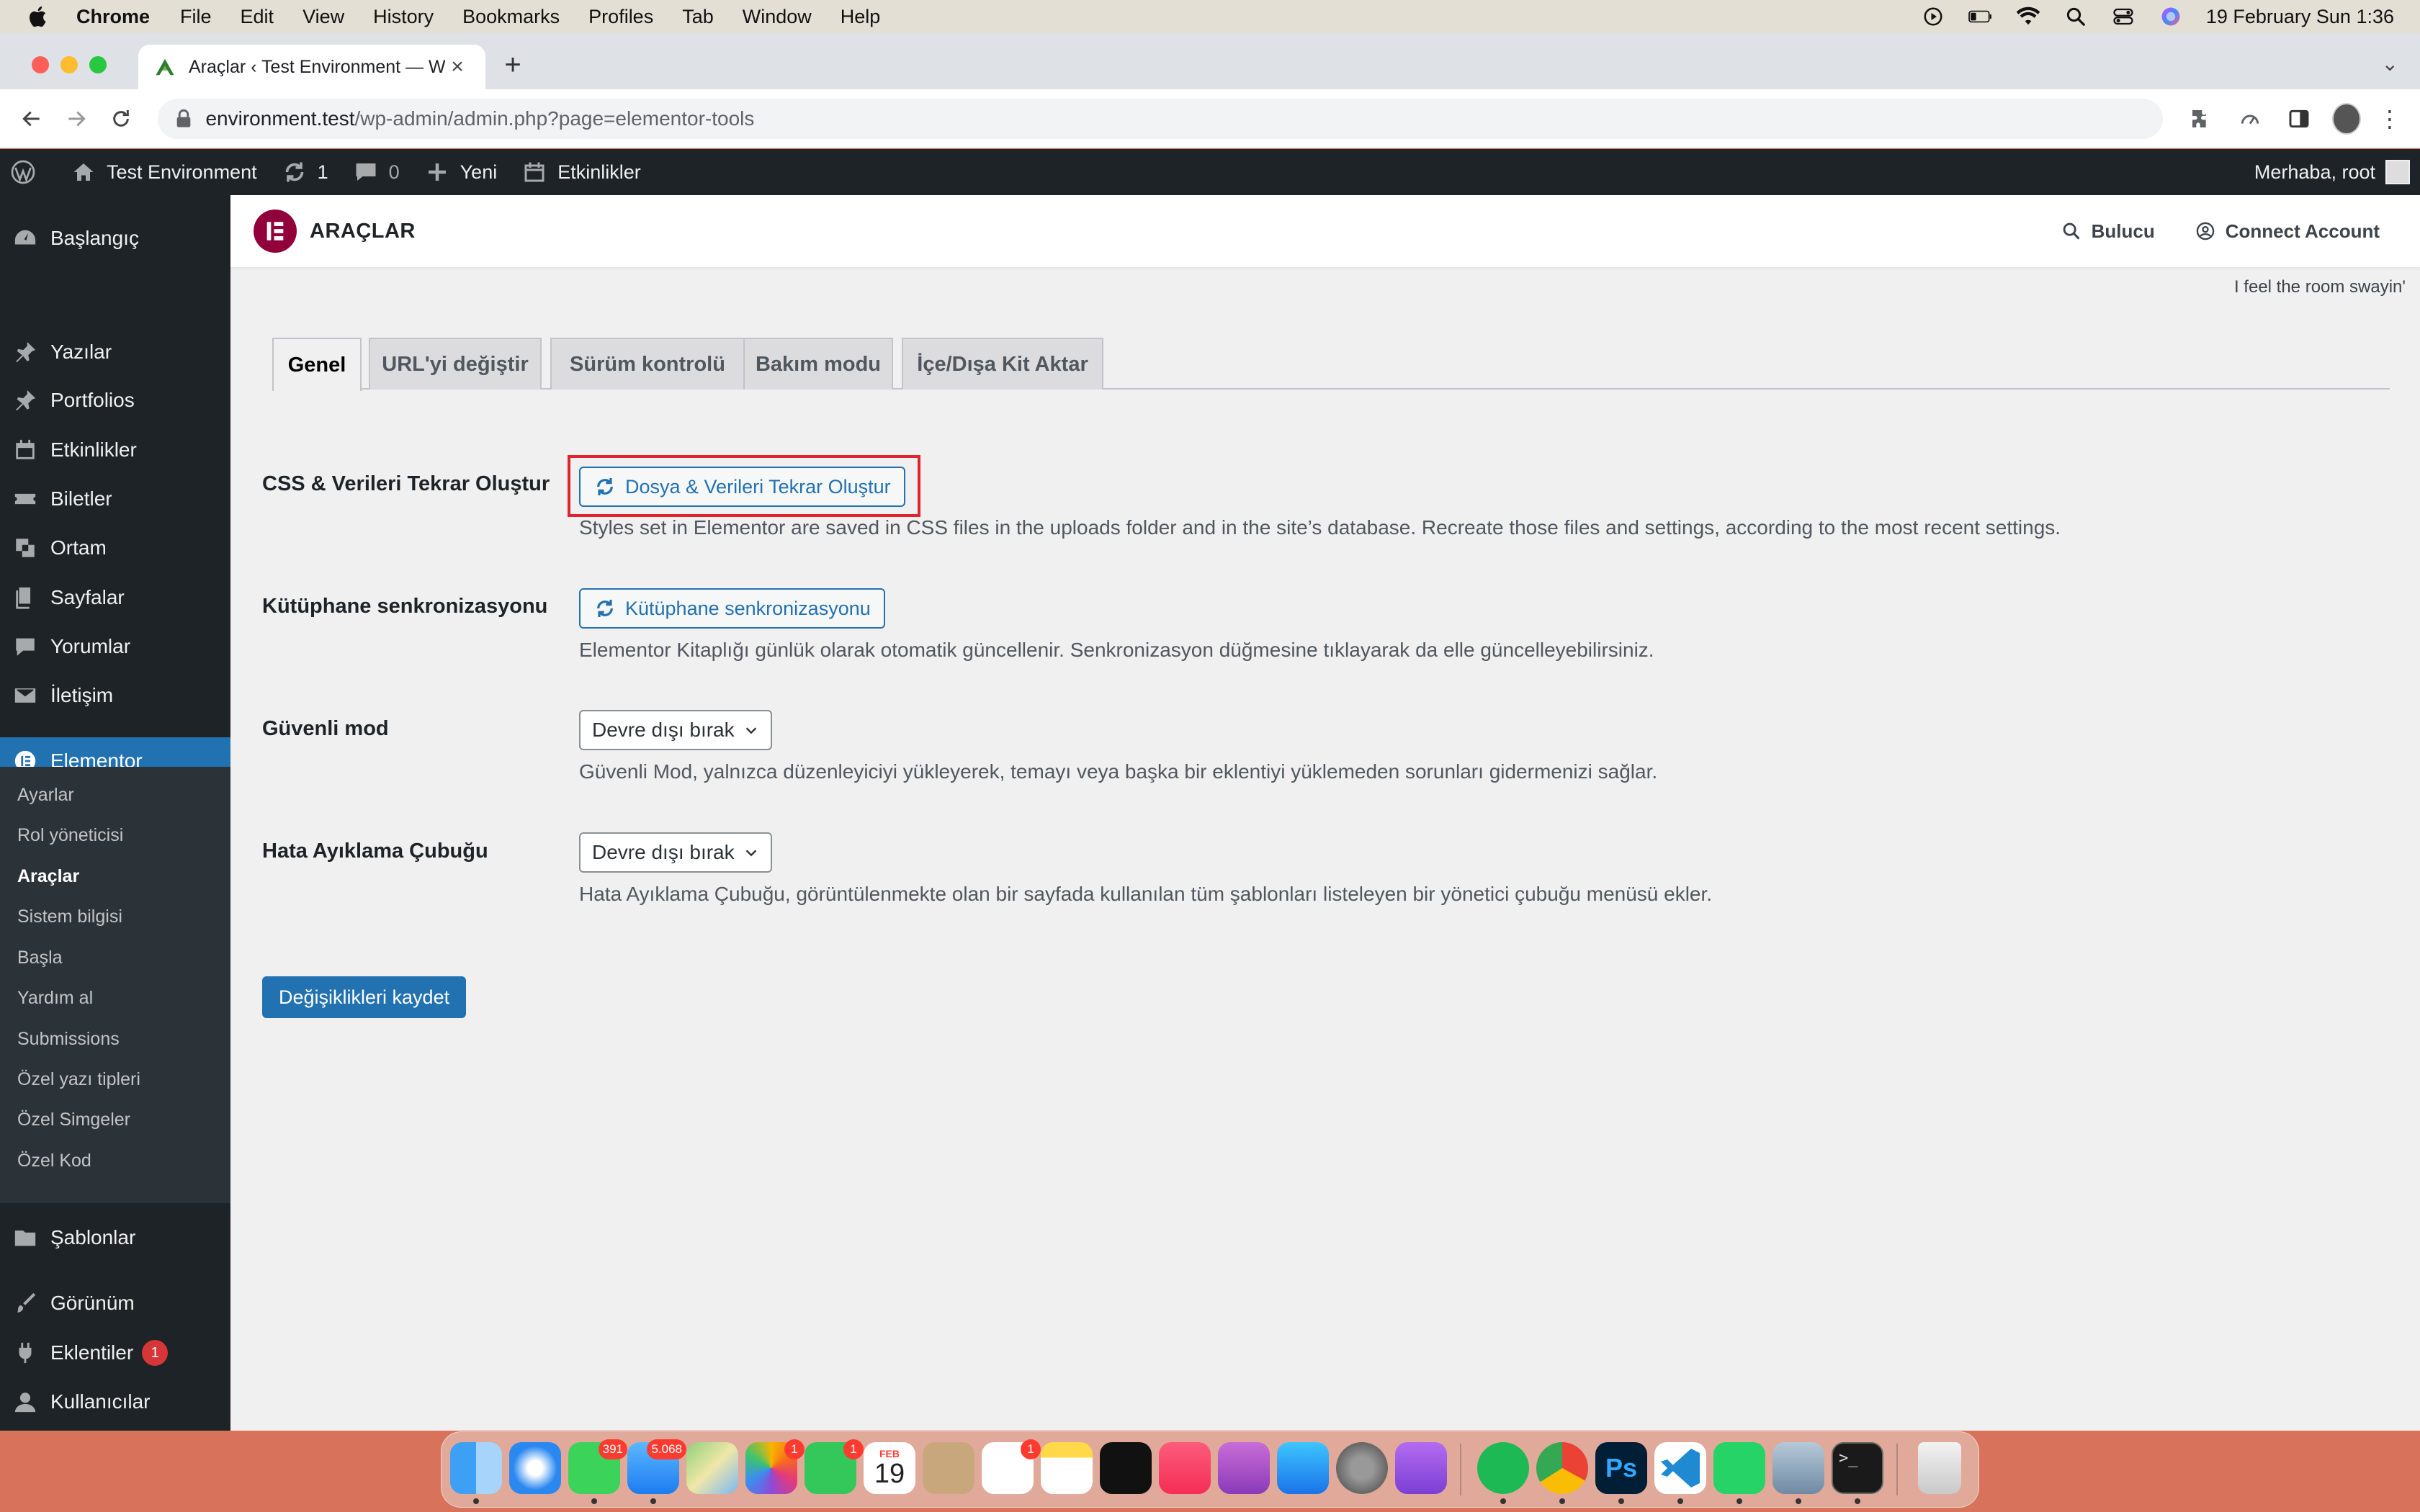  I want to click on tab-version-control: Sürüm kontrolü, so click(647, 364).